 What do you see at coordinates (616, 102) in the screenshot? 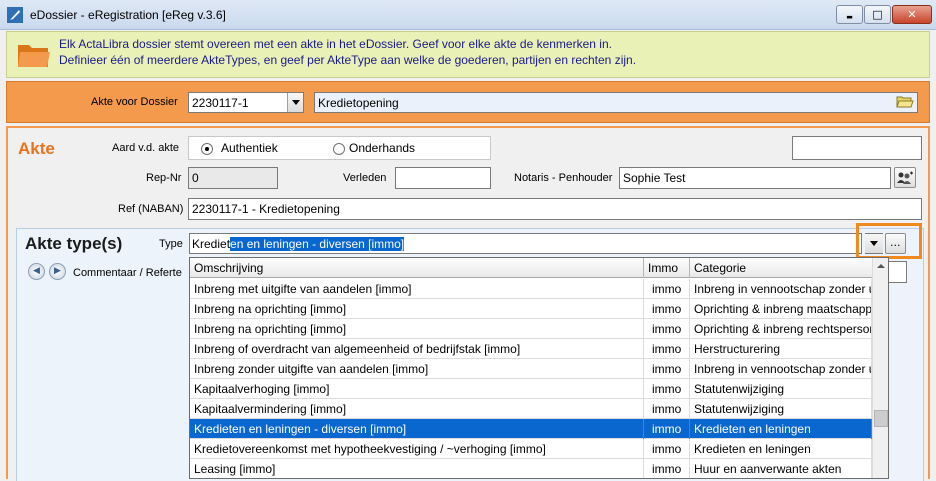
I see `dossier-description-field: Kredietopening` at bounding box center [616, 102].